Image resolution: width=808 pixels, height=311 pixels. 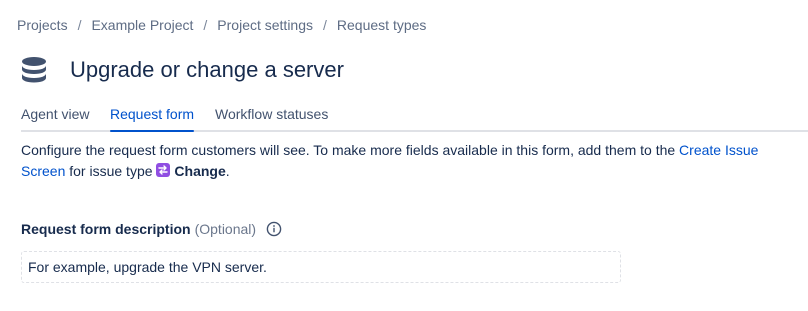 What do you see at coordinates (207, 69) in the screenshot?
I see `page-title: Upgrade or change a server` at bounding box center [207, 69].